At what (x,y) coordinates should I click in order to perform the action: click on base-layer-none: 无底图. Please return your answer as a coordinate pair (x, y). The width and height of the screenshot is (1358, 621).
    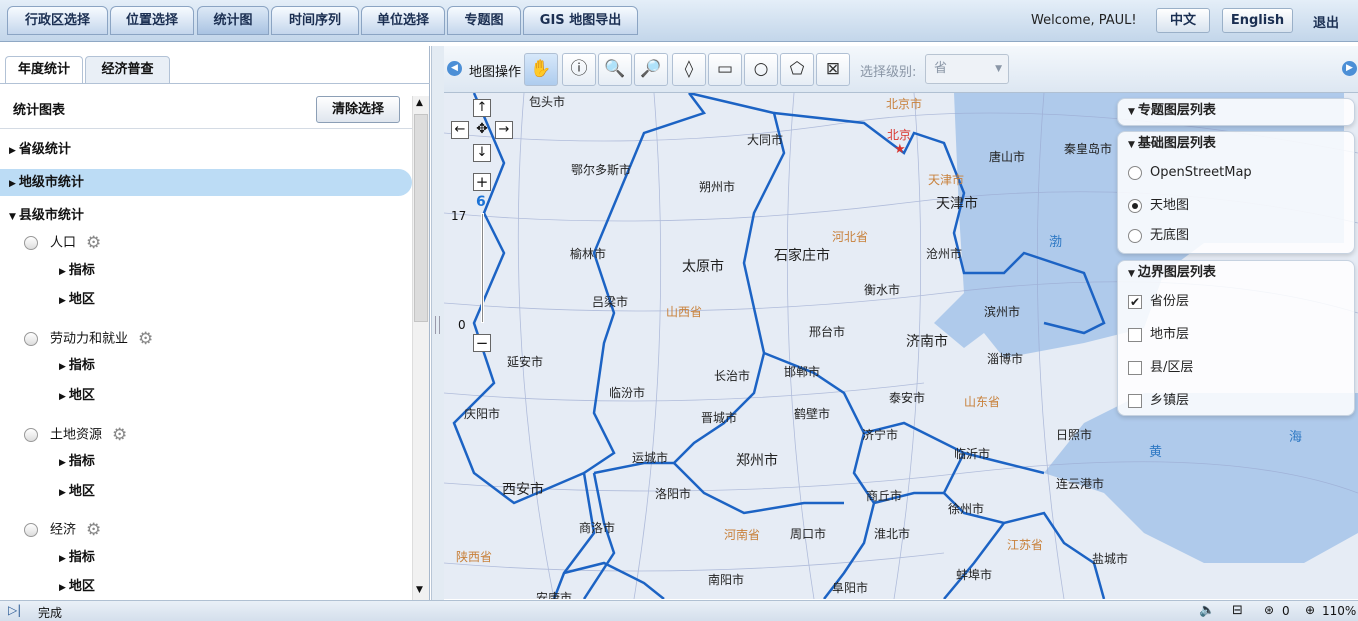
    Looking at the image, I should click on (1236, 236).